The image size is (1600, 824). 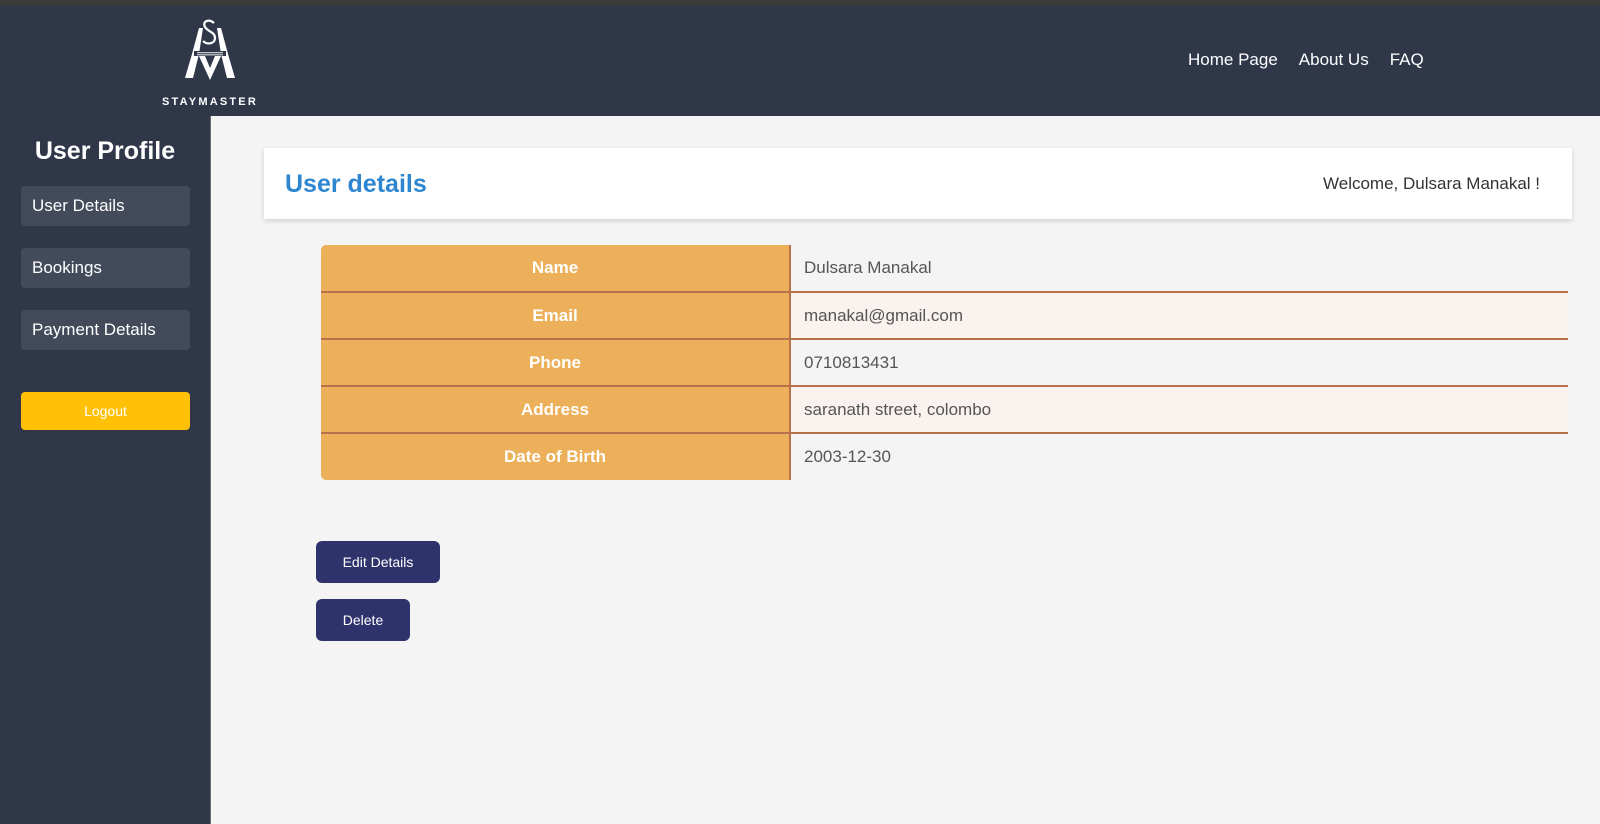 I want to click on table-row: Email manakal@gmail.com, so click(x=944, y=315).